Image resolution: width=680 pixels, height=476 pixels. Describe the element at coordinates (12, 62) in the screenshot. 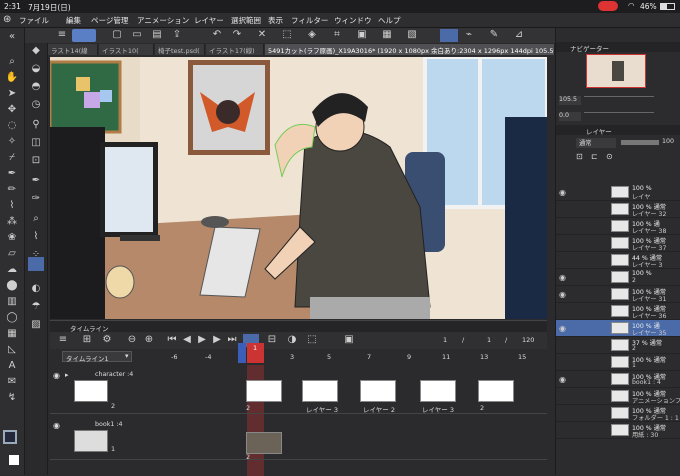

I see `zoom-tool-icon: ⌕` at that location.